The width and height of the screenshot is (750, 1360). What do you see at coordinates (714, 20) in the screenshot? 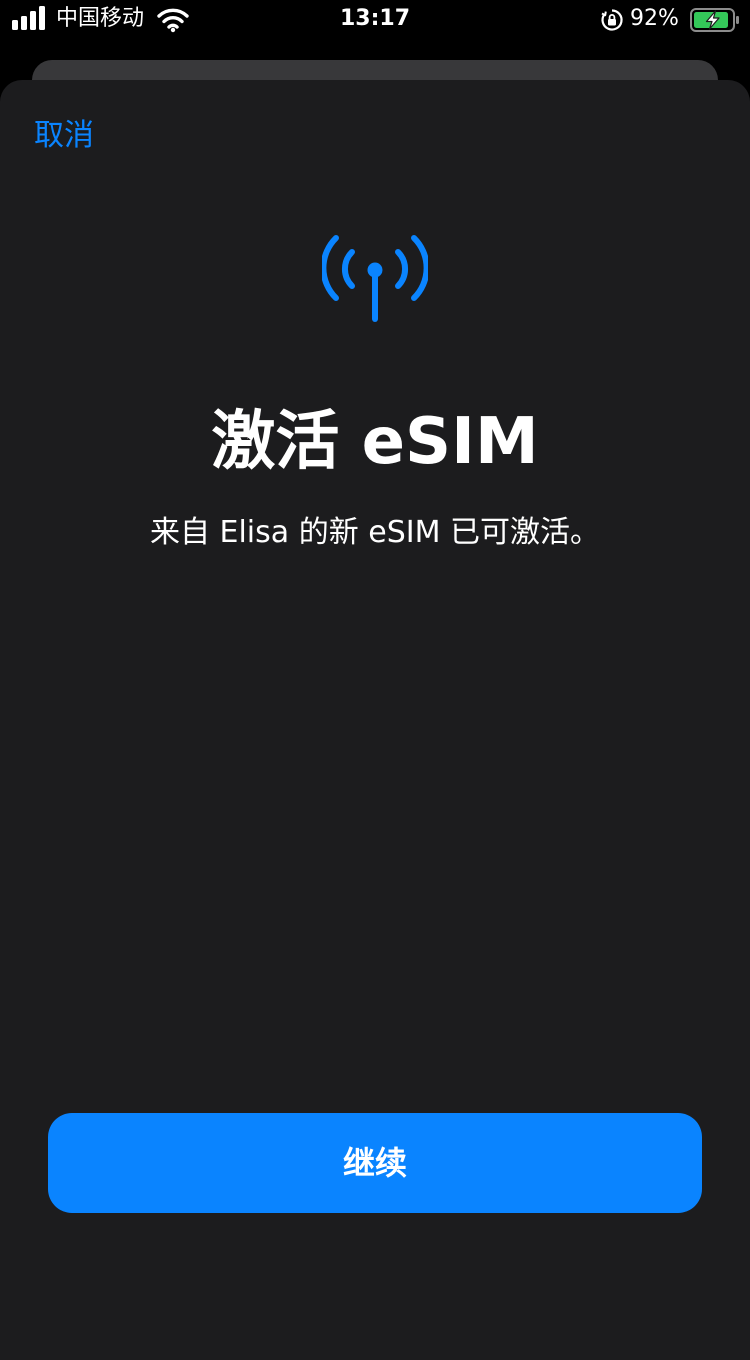
I see `battery-charging-icon` at bounding box center [714, 20].